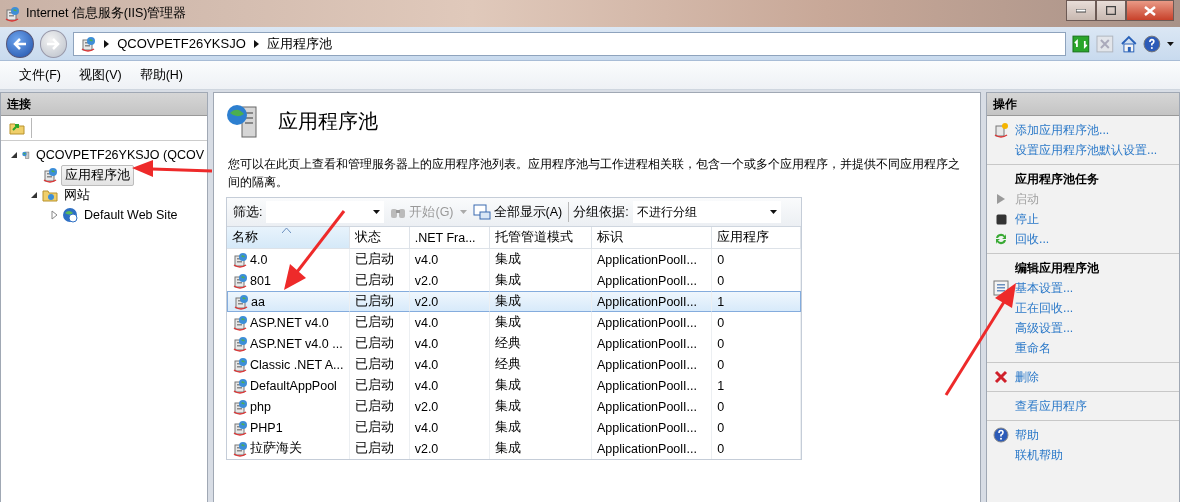 The height and width of the screenshot is (502, 1180). What do you see at coordinates (259, 259) in the screenshot?
I see `pool-name: 4.0` at bounding box center [259, 259].